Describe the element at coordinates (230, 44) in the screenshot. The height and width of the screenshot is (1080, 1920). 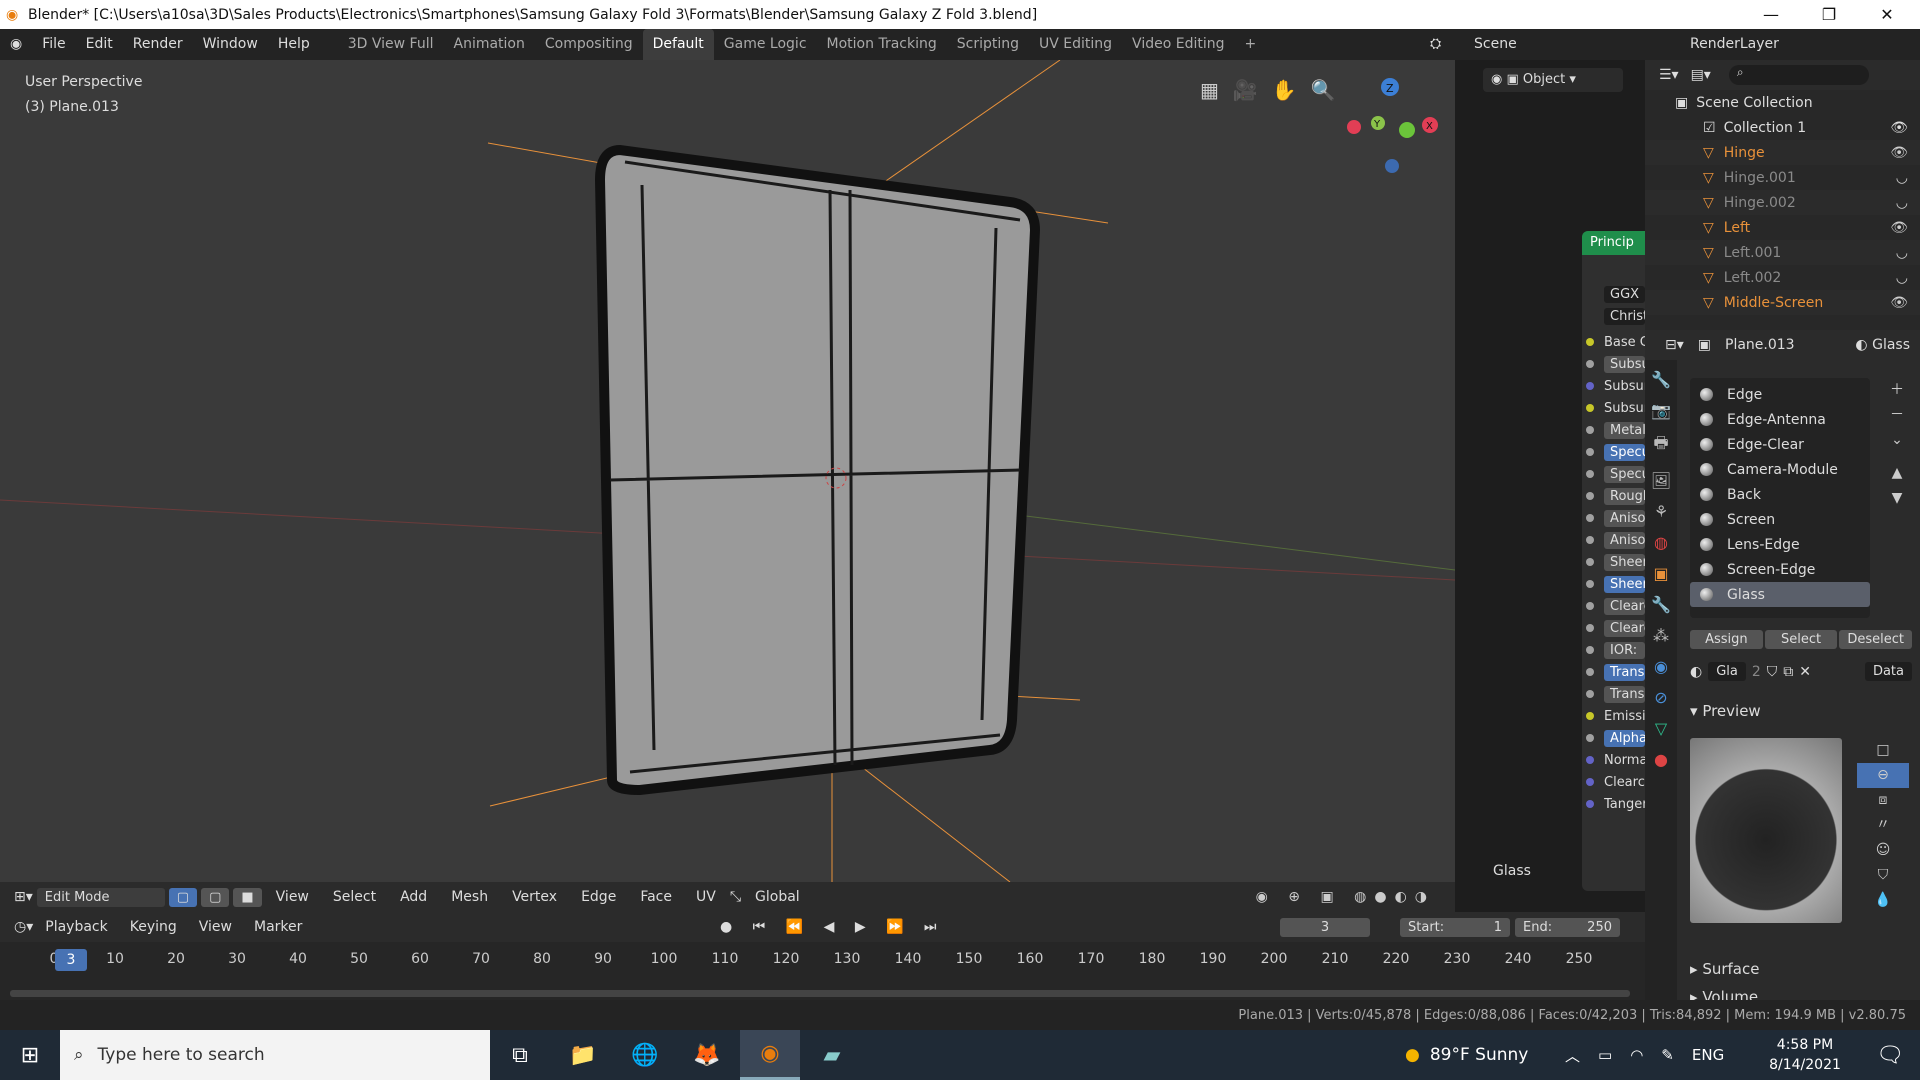
I see `menu-window: Window` at that location.